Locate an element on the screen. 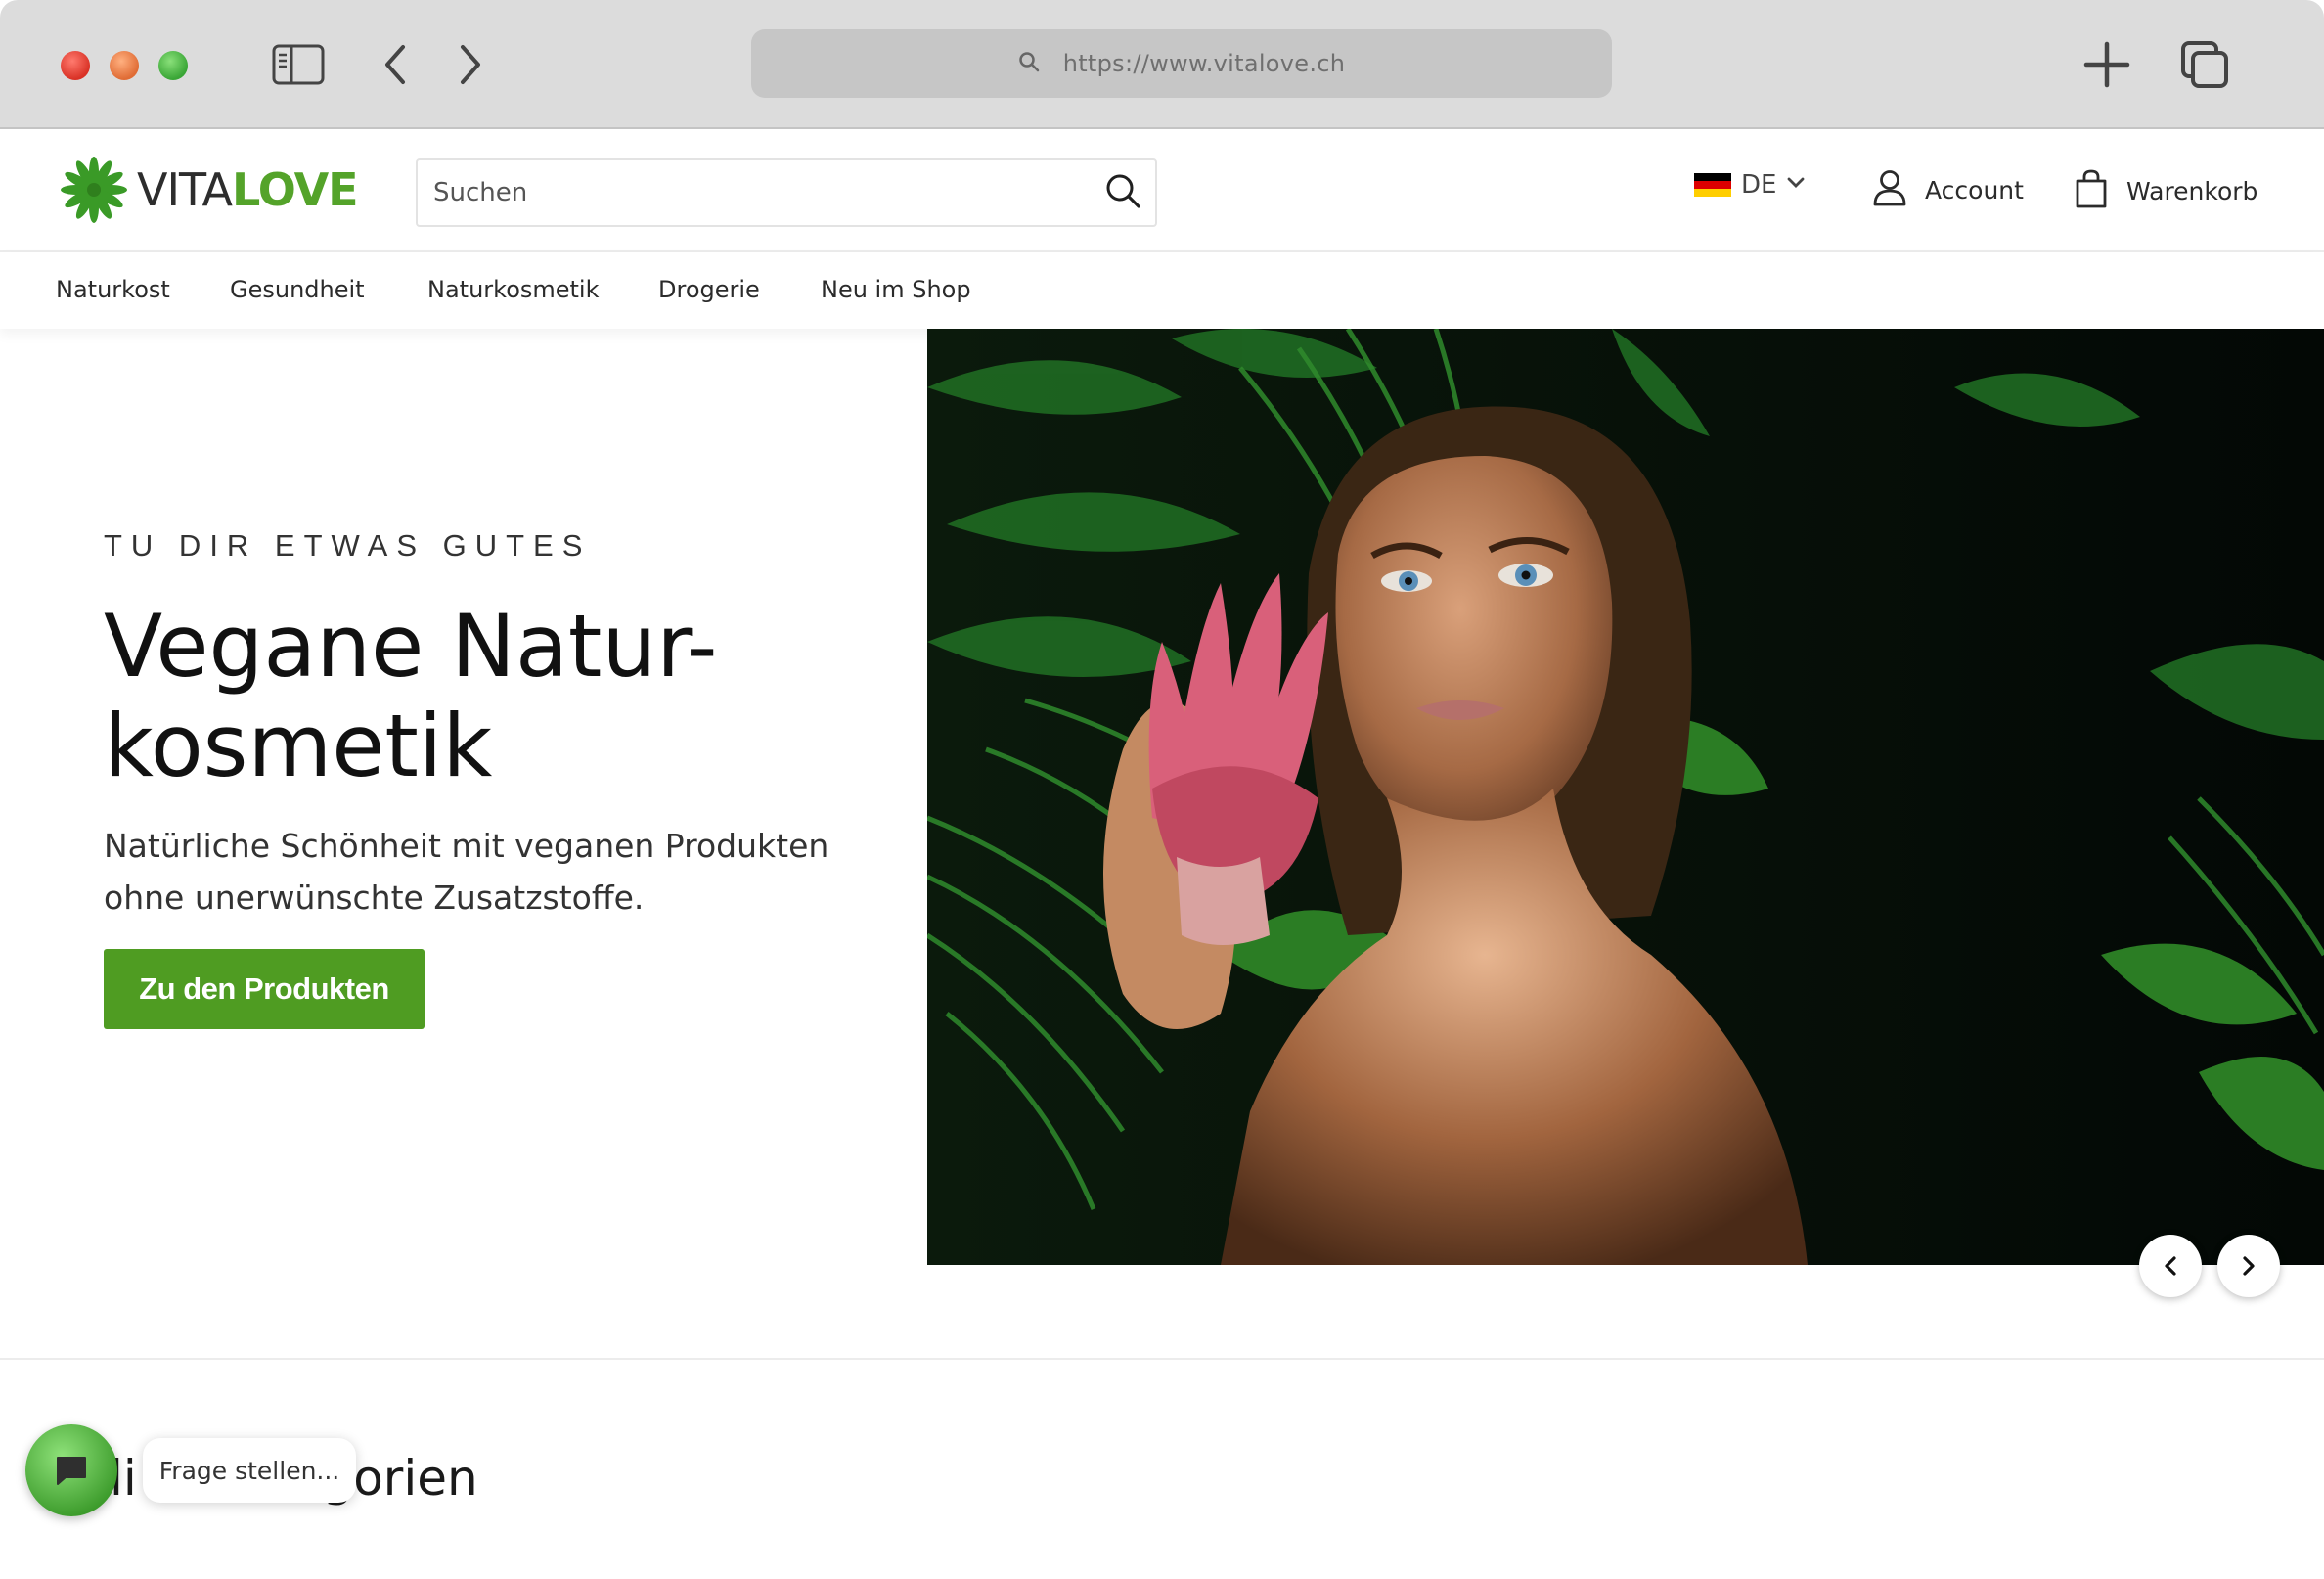  browser-toolbar: https://www.vitalove.ch is located at coordinates (1162, 64).